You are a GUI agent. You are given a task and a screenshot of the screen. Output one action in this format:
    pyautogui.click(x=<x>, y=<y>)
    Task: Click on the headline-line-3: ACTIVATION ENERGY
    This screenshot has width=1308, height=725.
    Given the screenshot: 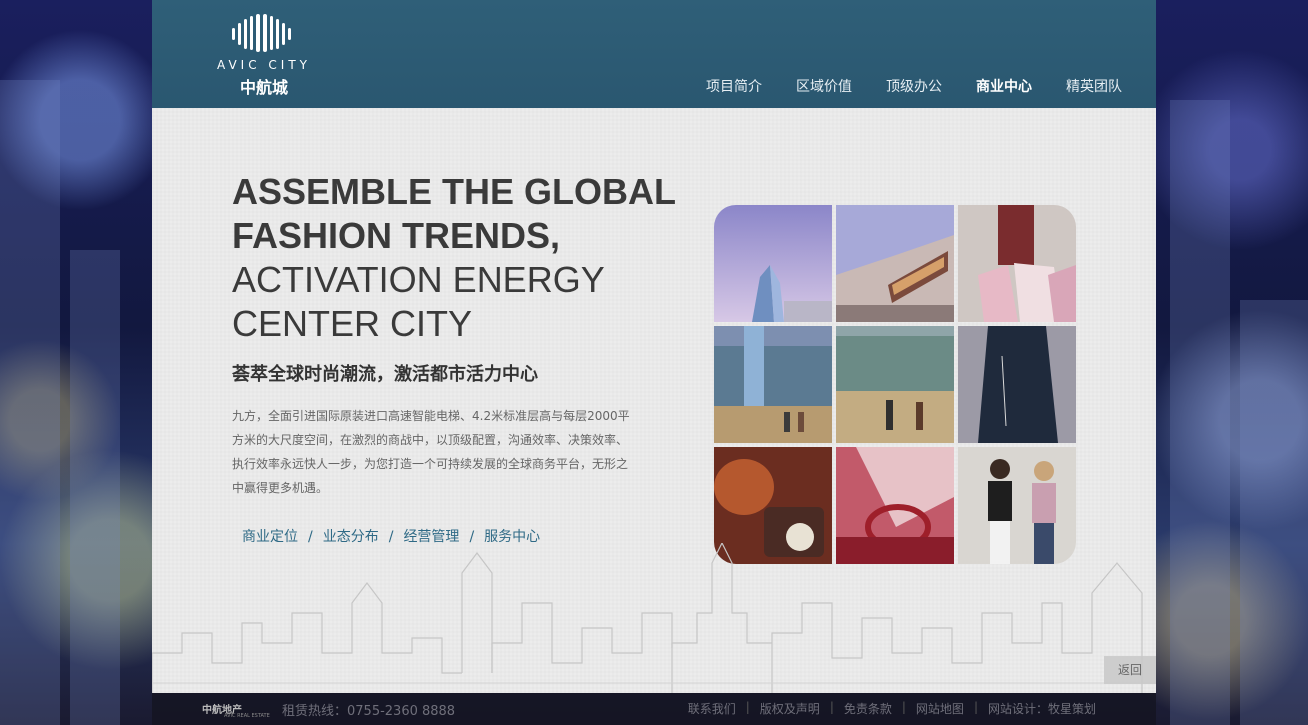 What is the action you would take?
    pyautogui.click(x=418, y=279)
    